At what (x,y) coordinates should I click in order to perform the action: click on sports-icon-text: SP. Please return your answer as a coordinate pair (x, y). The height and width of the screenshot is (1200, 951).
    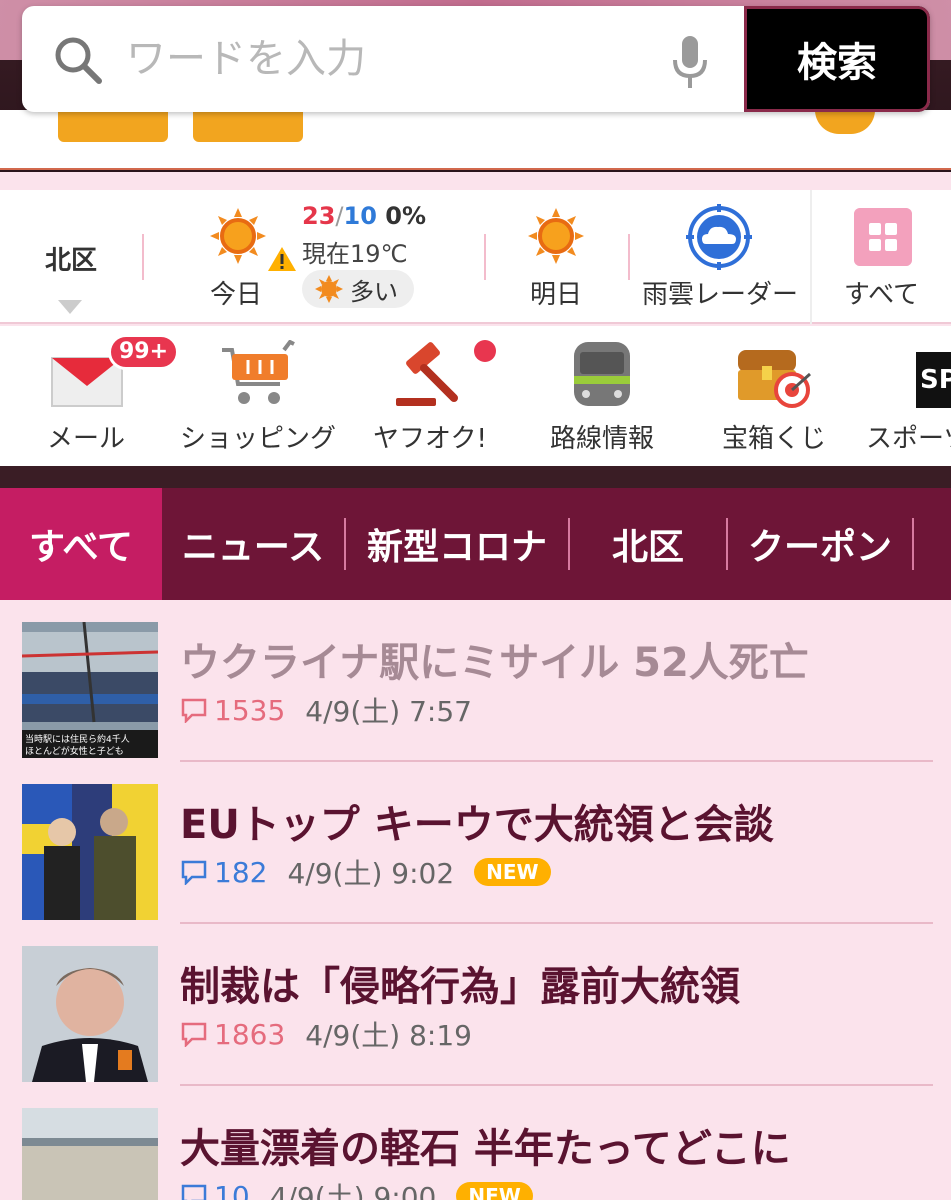
    Looking at the image, I should click on (935, 380).